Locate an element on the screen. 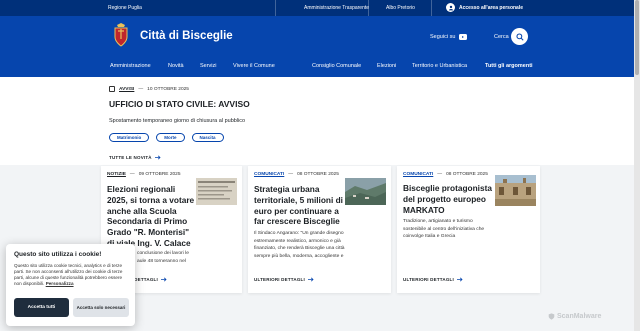 The height and width of the screenshot is (331, 640). nav-item-servizi: Servizi is located at coordinates (208, 66).